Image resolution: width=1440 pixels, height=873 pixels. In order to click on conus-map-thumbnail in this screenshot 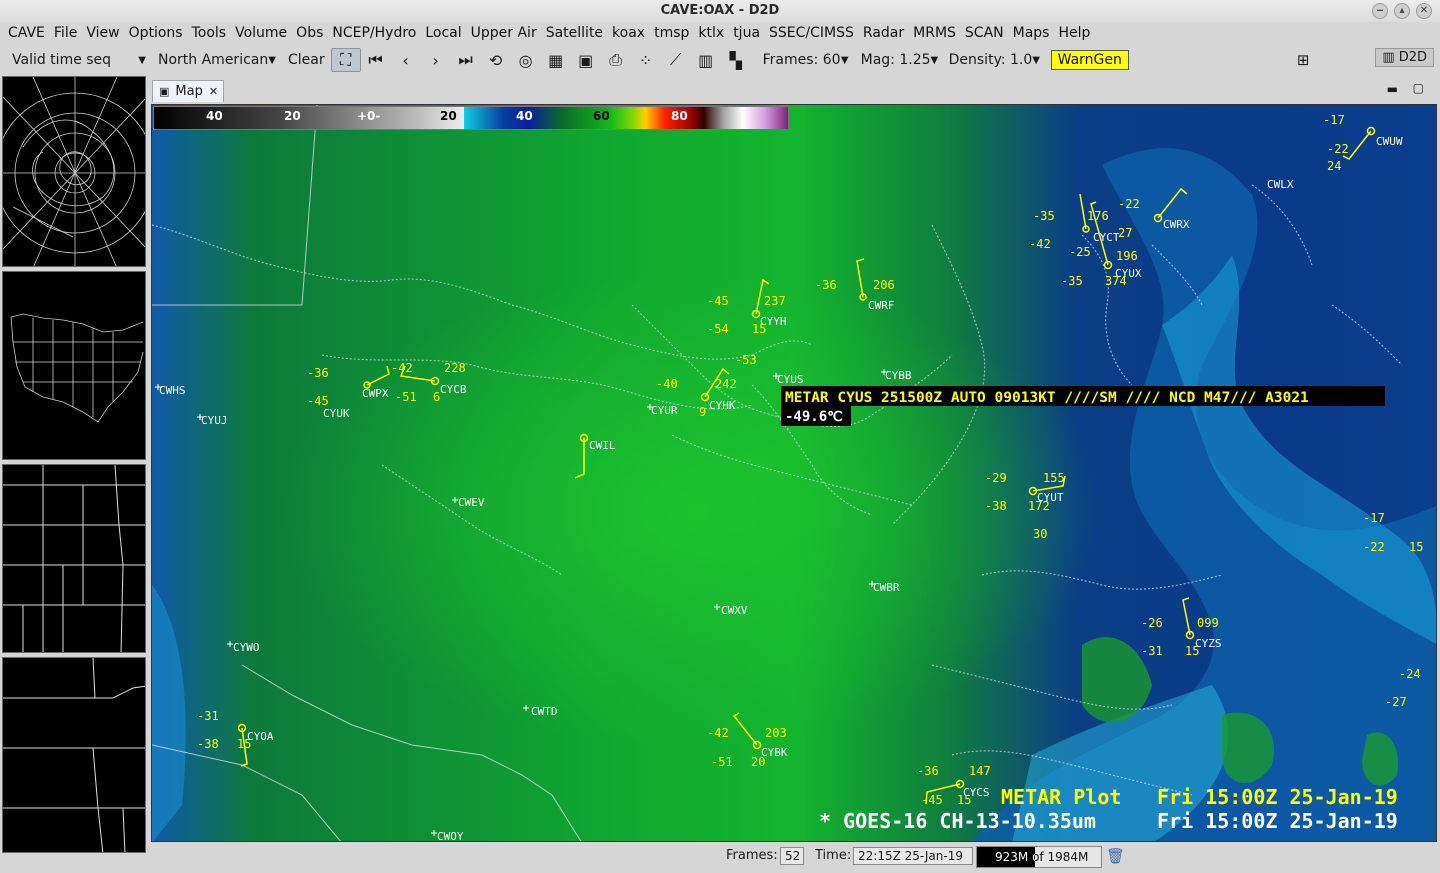, I will do `click(77, 368)`.